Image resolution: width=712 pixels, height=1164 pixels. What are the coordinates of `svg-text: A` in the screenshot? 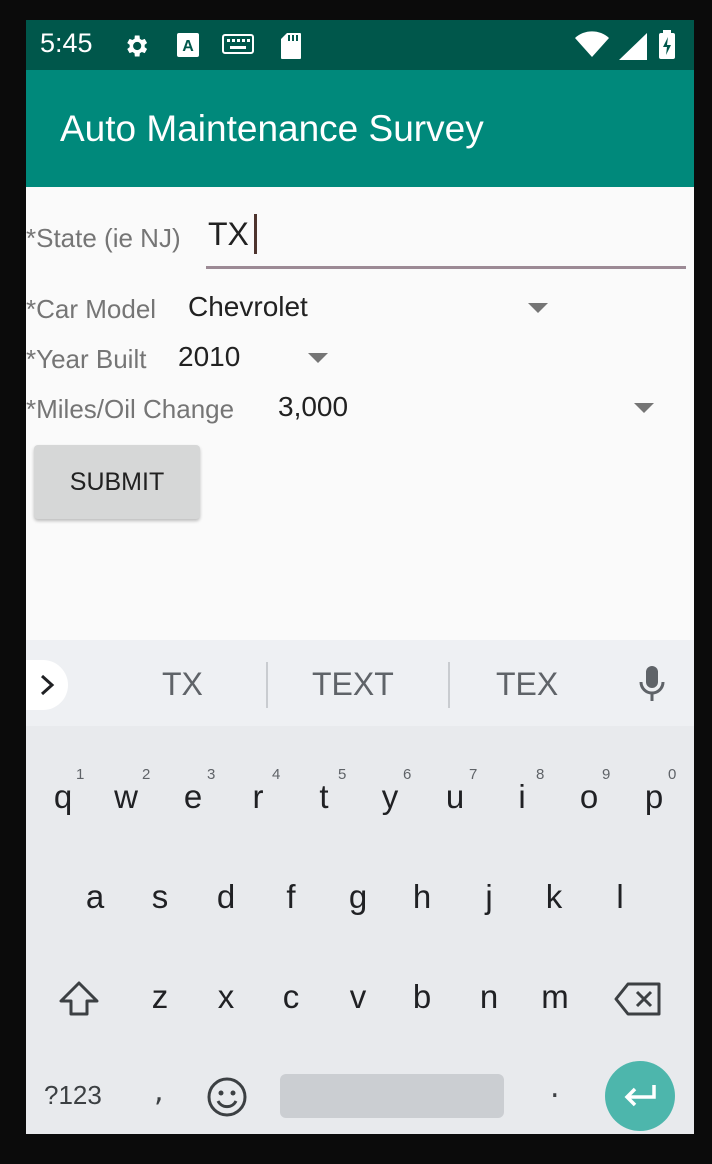 It's located at (188, 46).